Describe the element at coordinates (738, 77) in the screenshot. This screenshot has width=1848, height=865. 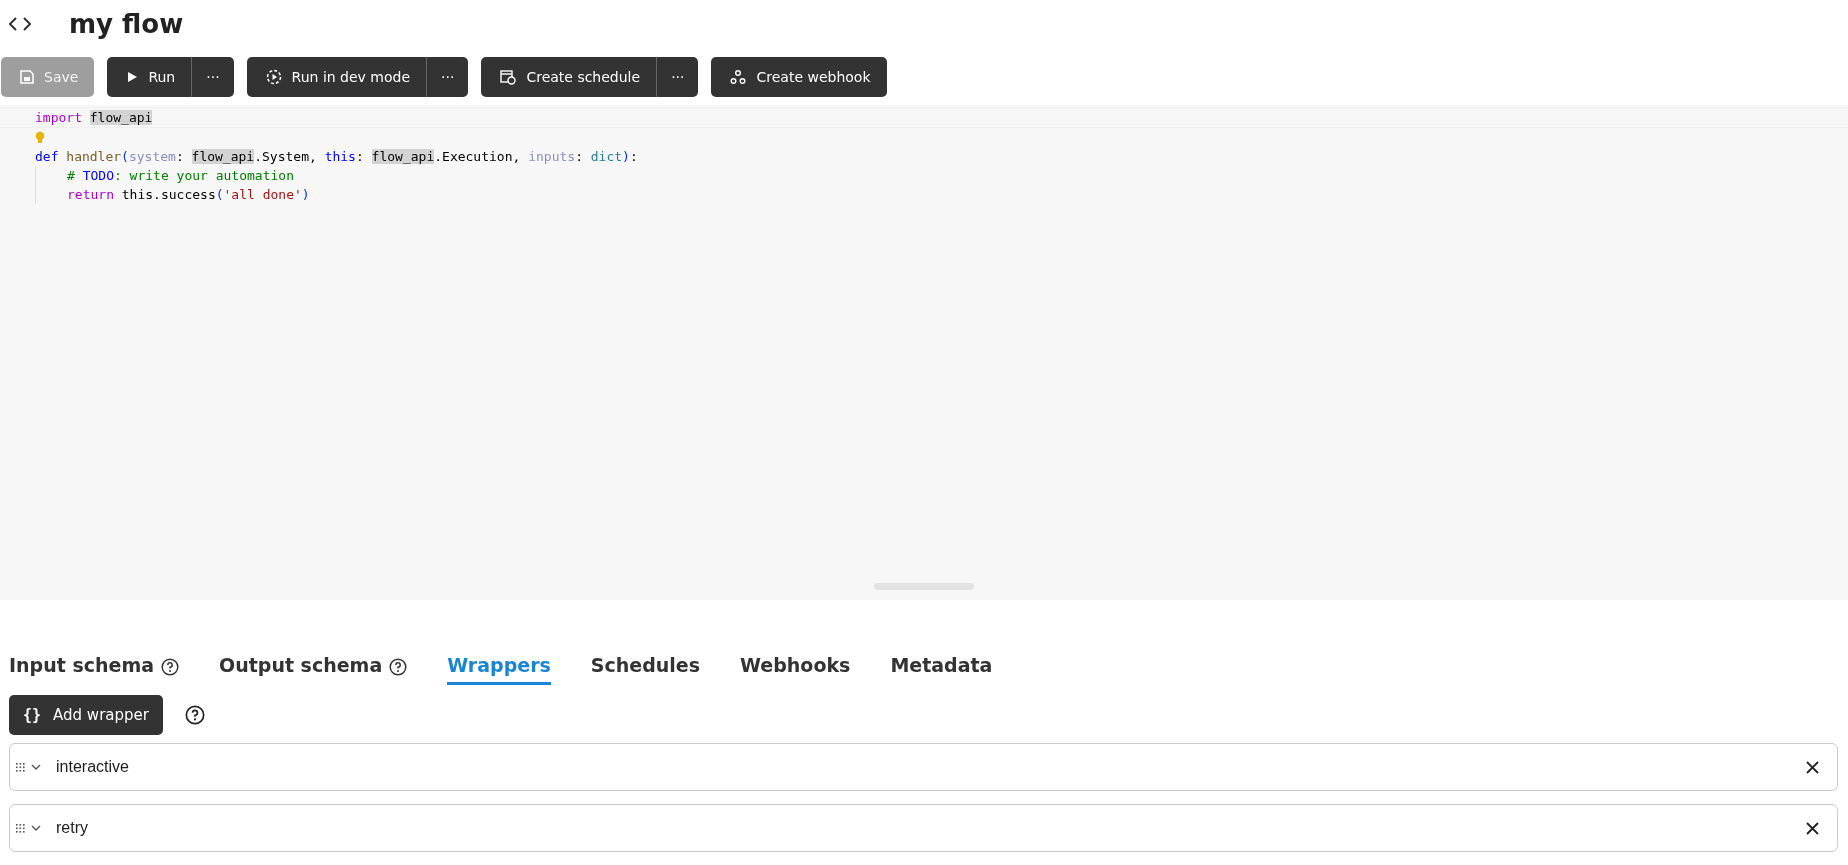
I see `webhook-icon` at that location.